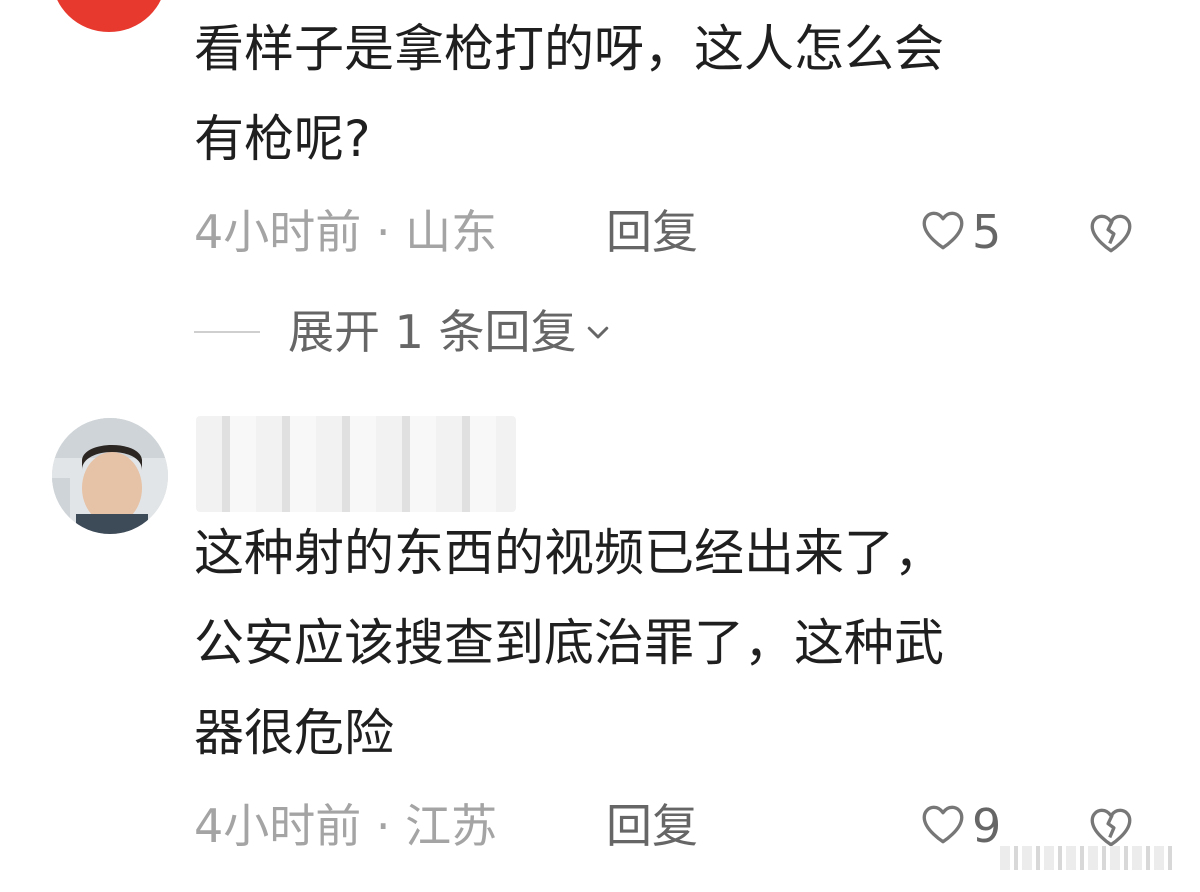 Image resolution: width=1200 pixels, height=892 pixels. I want to click on comment-meta: 4小时前 · 江苏, so click(345, 826).